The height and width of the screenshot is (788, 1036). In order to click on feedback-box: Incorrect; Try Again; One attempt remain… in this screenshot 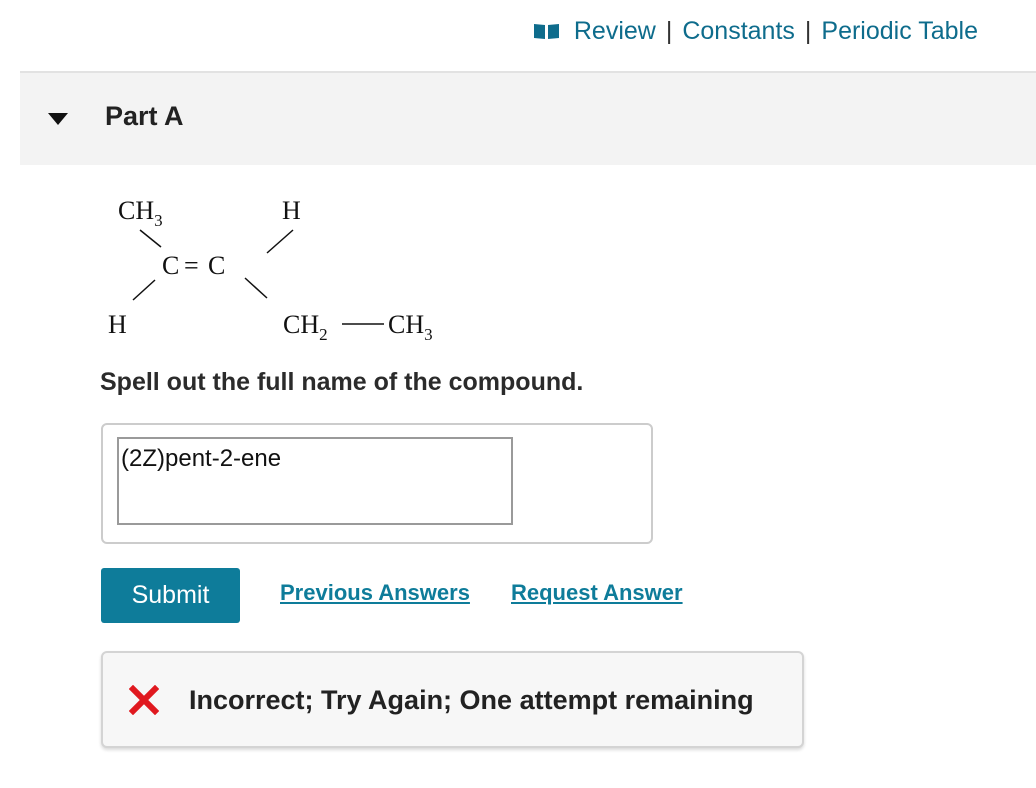, I will do `click(452, 699)`.